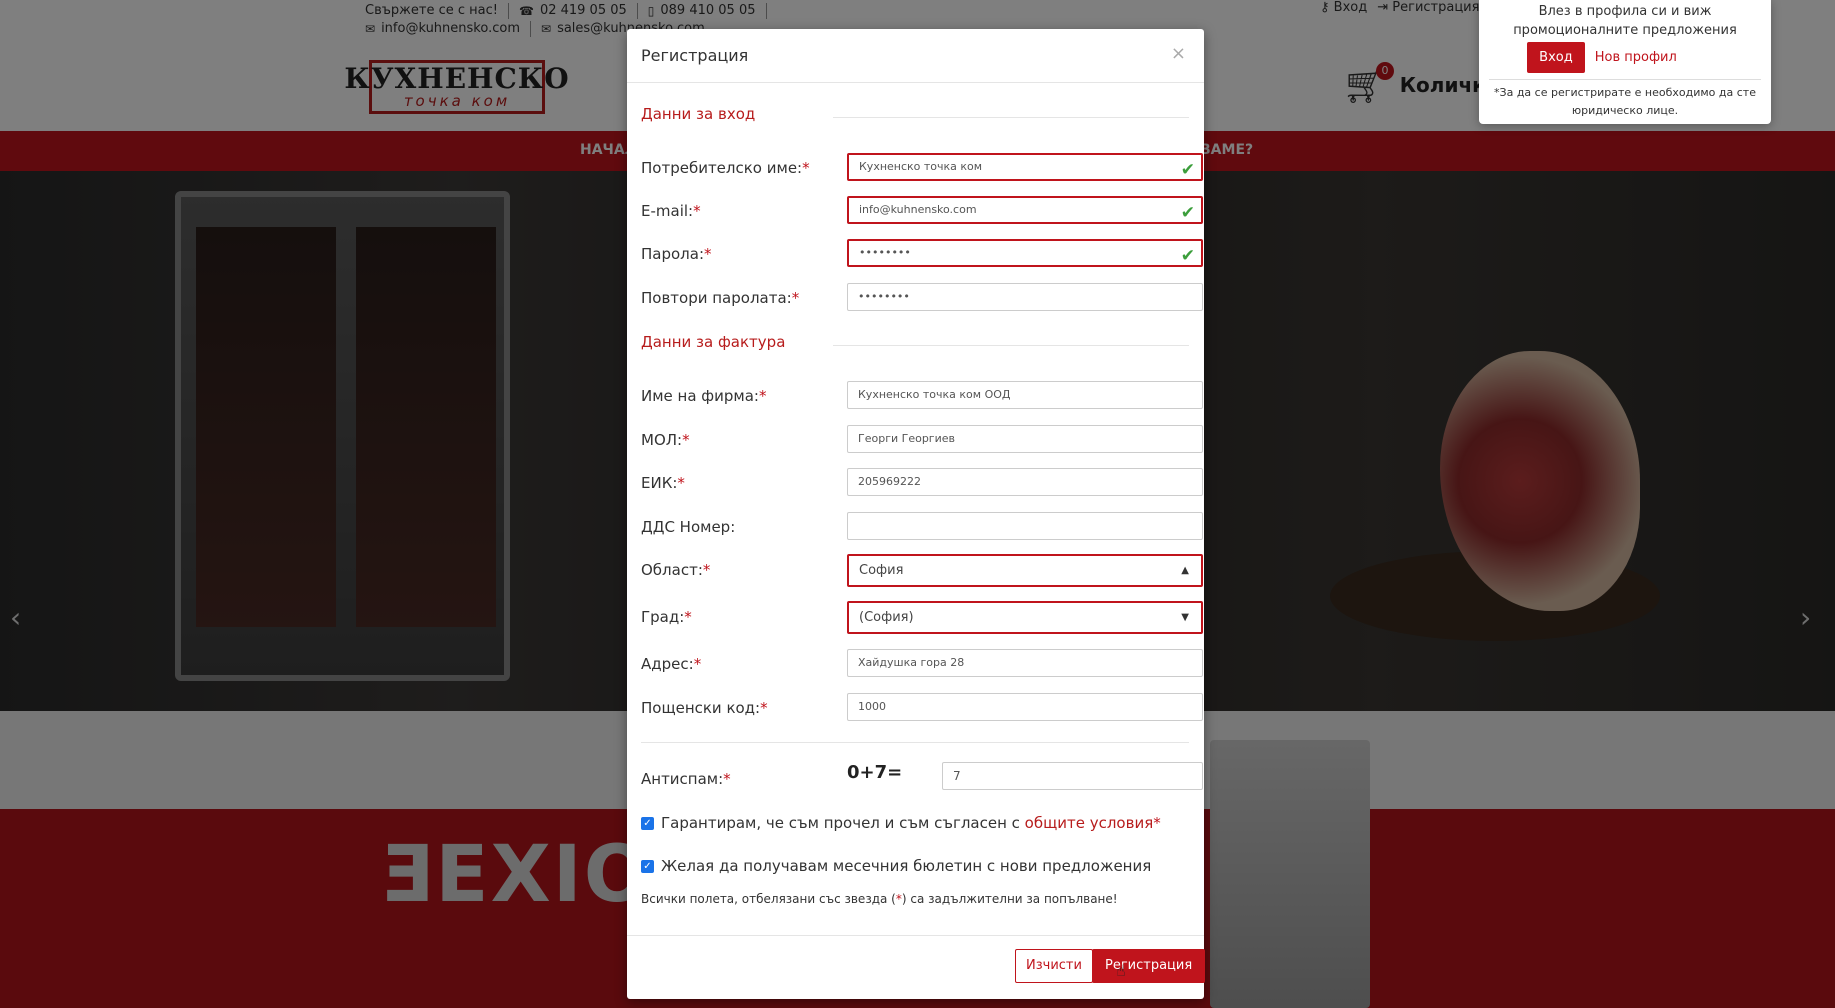 Image resolution: width=1835 pixels, height=1008 pixels. What do you see at coordinates (1025, 253) in the screenshot?
I see `password-input: •••••••• ✔` at bounding box center [1025, 253].